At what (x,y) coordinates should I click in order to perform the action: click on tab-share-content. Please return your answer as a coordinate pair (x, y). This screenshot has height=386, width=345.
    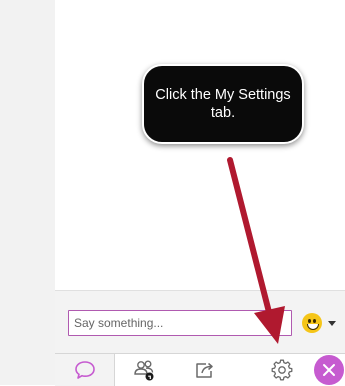
    Looking at the image, I should click on (205, 370).